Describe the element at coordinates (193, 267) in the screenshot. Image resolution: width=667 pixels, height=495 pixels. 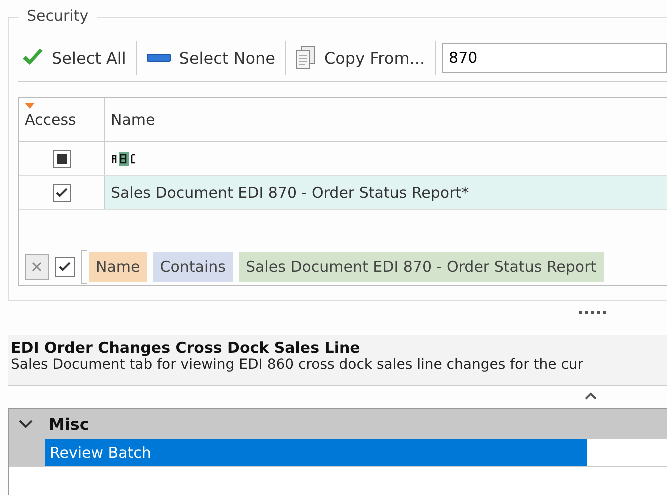
I see `filter-token: Contains` at that location.